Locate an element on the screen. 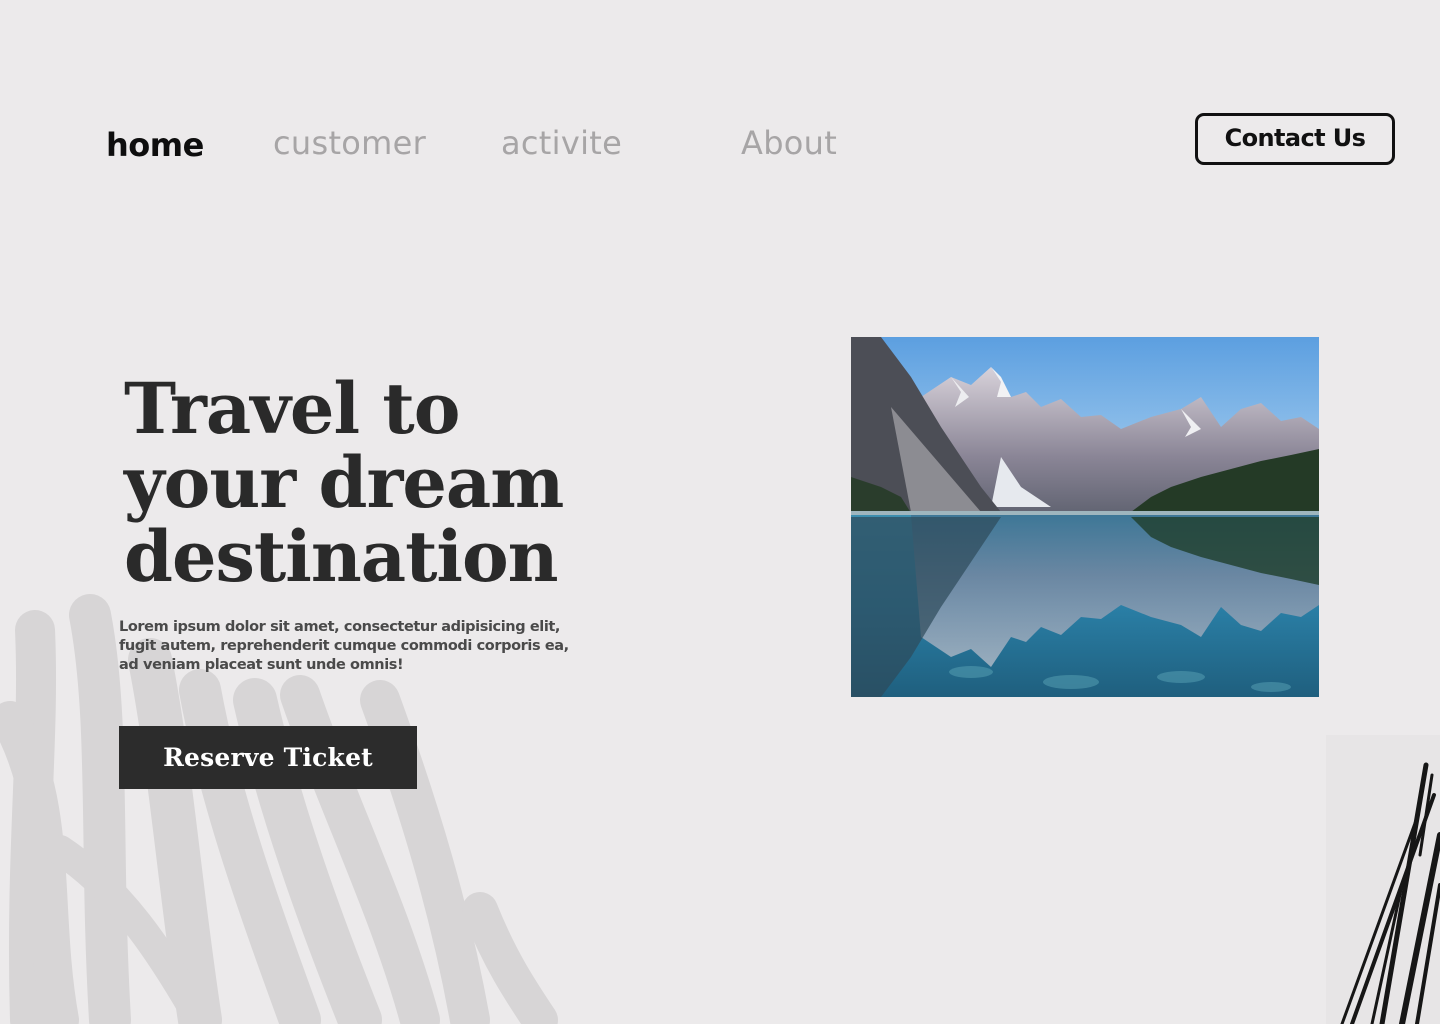  nav-link-customer: customer is located at coordinates (349, 143).